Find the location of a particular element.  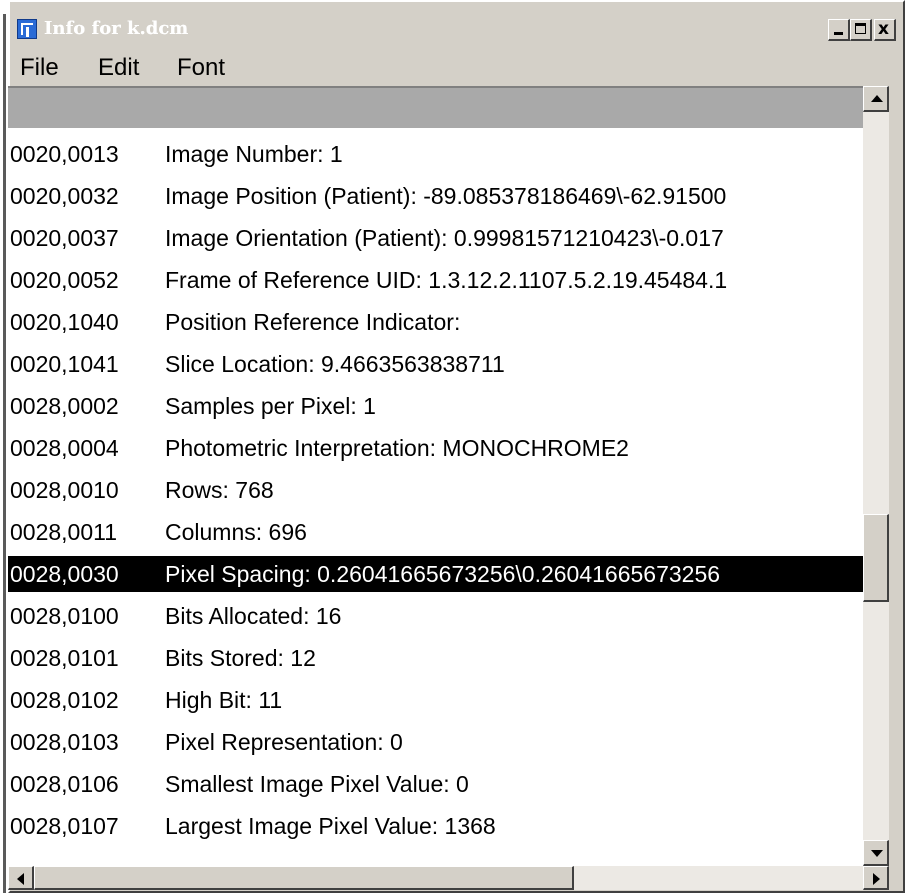

row-description: Bits Stored: 12 is located at coordinates (240, 658).